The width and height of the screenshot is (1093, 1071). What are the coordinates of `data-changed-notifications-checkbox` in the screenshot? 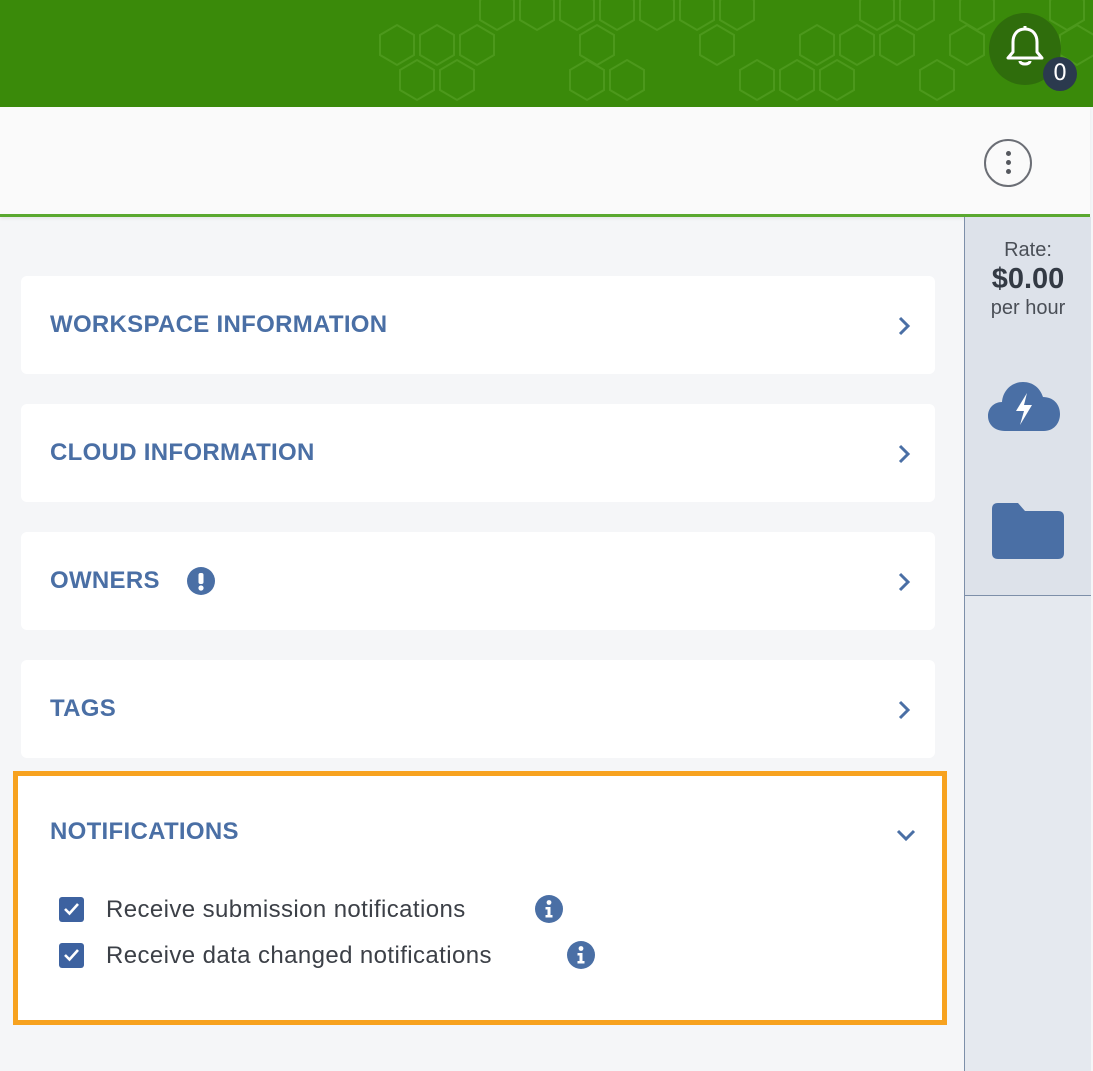 It's located at (71, 955).